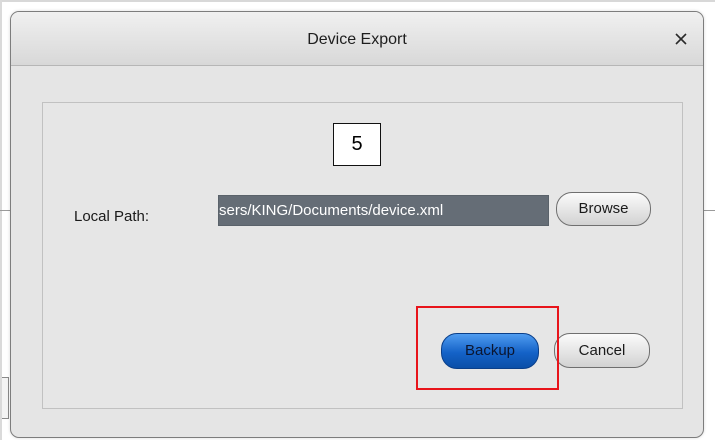  I want to click on close-icon, so click(681, 39).